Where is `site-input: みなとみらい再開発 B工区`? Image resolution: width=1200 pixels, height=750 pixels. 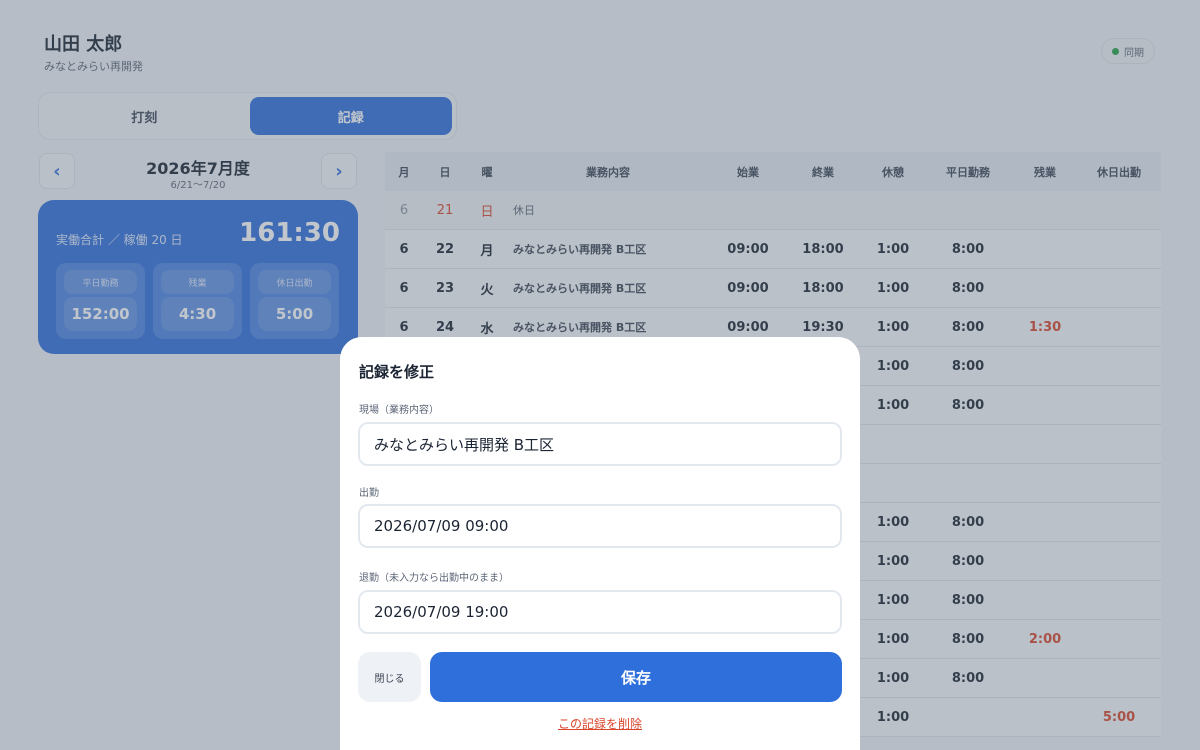
site-input: みなとみらい再開発 B工区 is located at coordinates (600, 444).